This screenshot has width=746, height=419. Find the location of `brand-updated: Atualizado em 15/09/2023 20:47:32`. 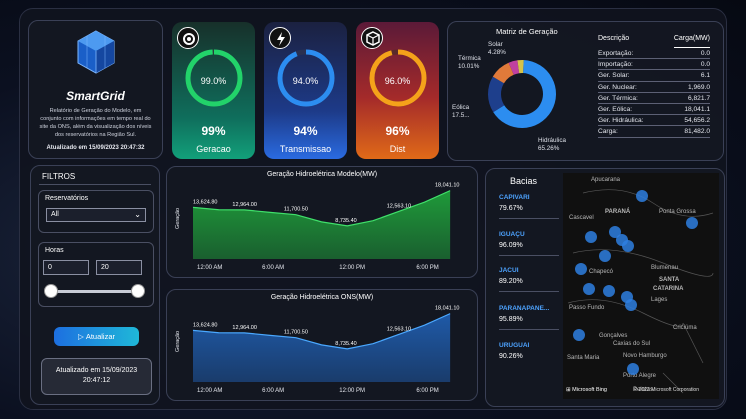

brand-updated: Atualizado em 15/09/2023 20:47:32 is located at coordinates (95, 148).